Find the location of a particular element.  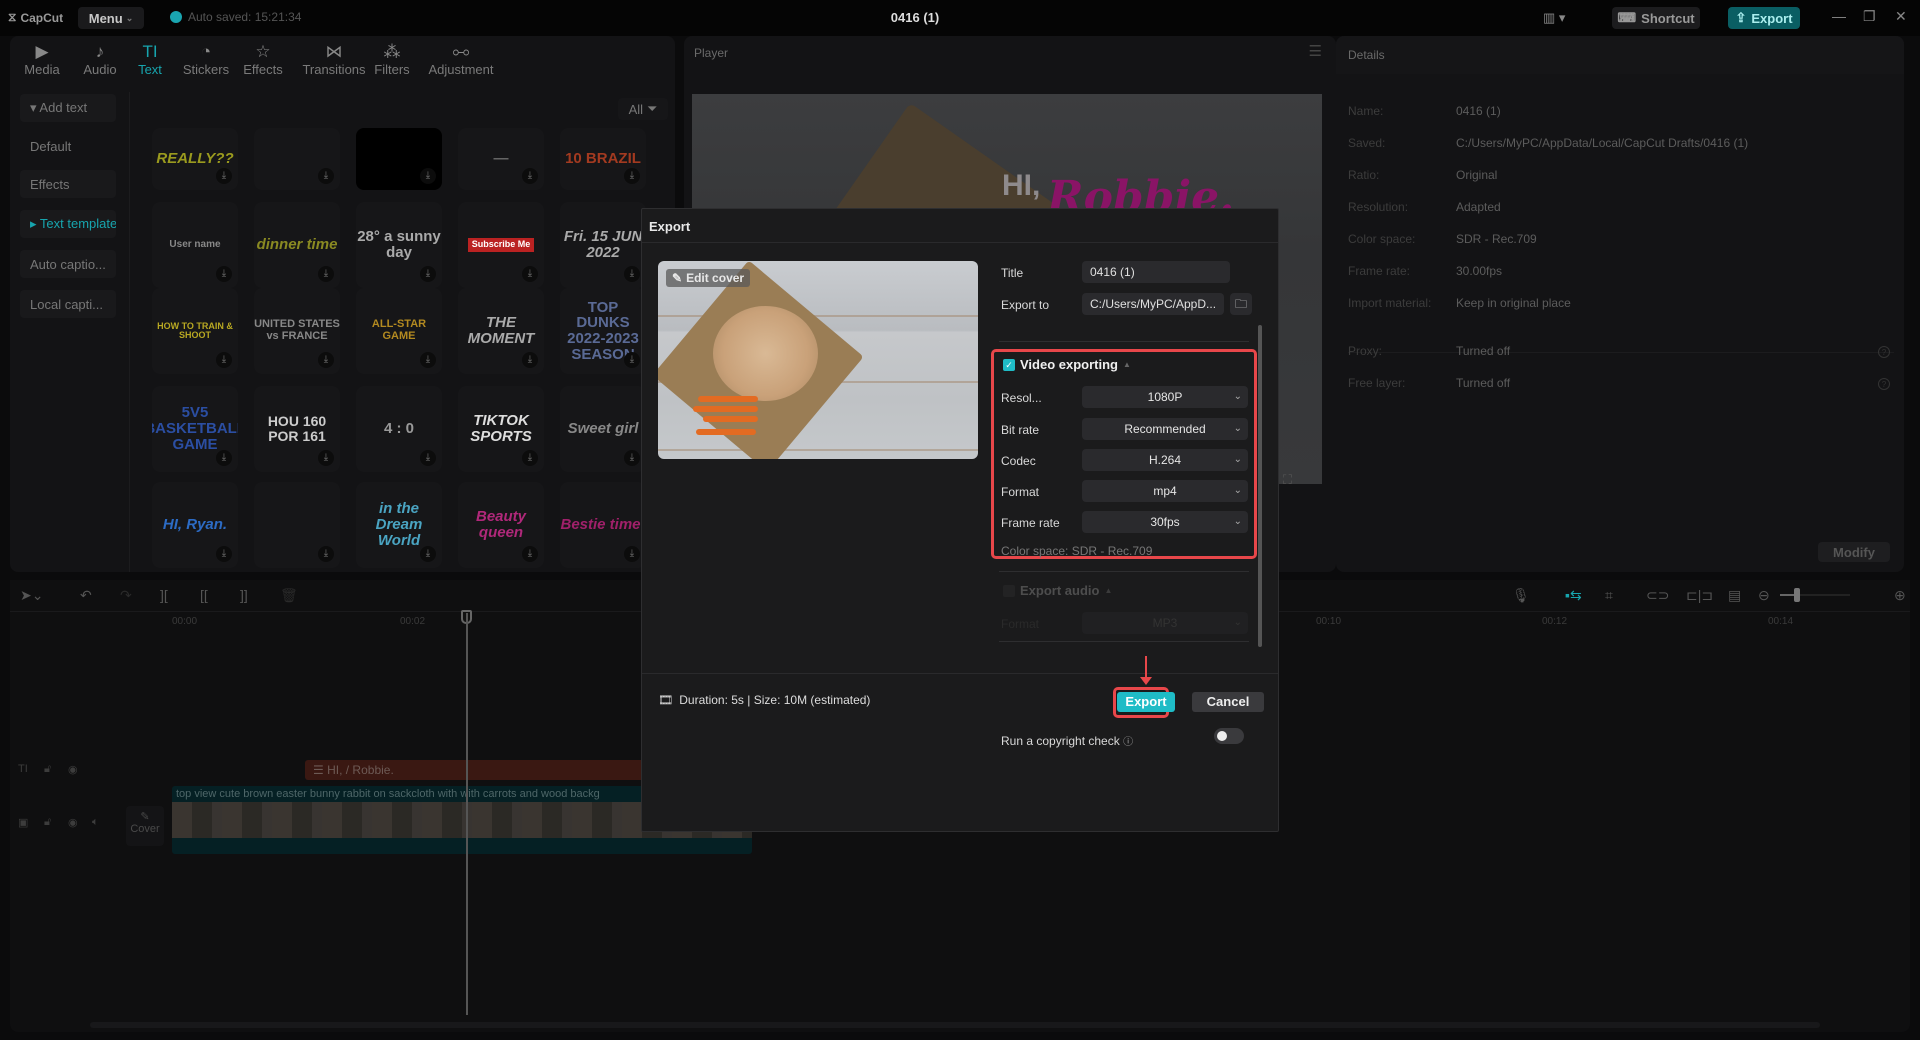

color-space-note: Color space: SDR - Rec.709 is located at coordinates (1077, 551).